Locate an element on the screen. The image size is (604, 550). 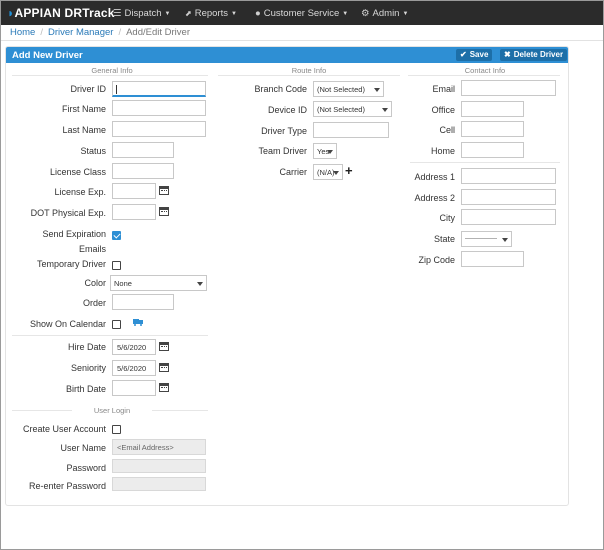
address2-label: Address 2 is located at coordinates (434, 198).